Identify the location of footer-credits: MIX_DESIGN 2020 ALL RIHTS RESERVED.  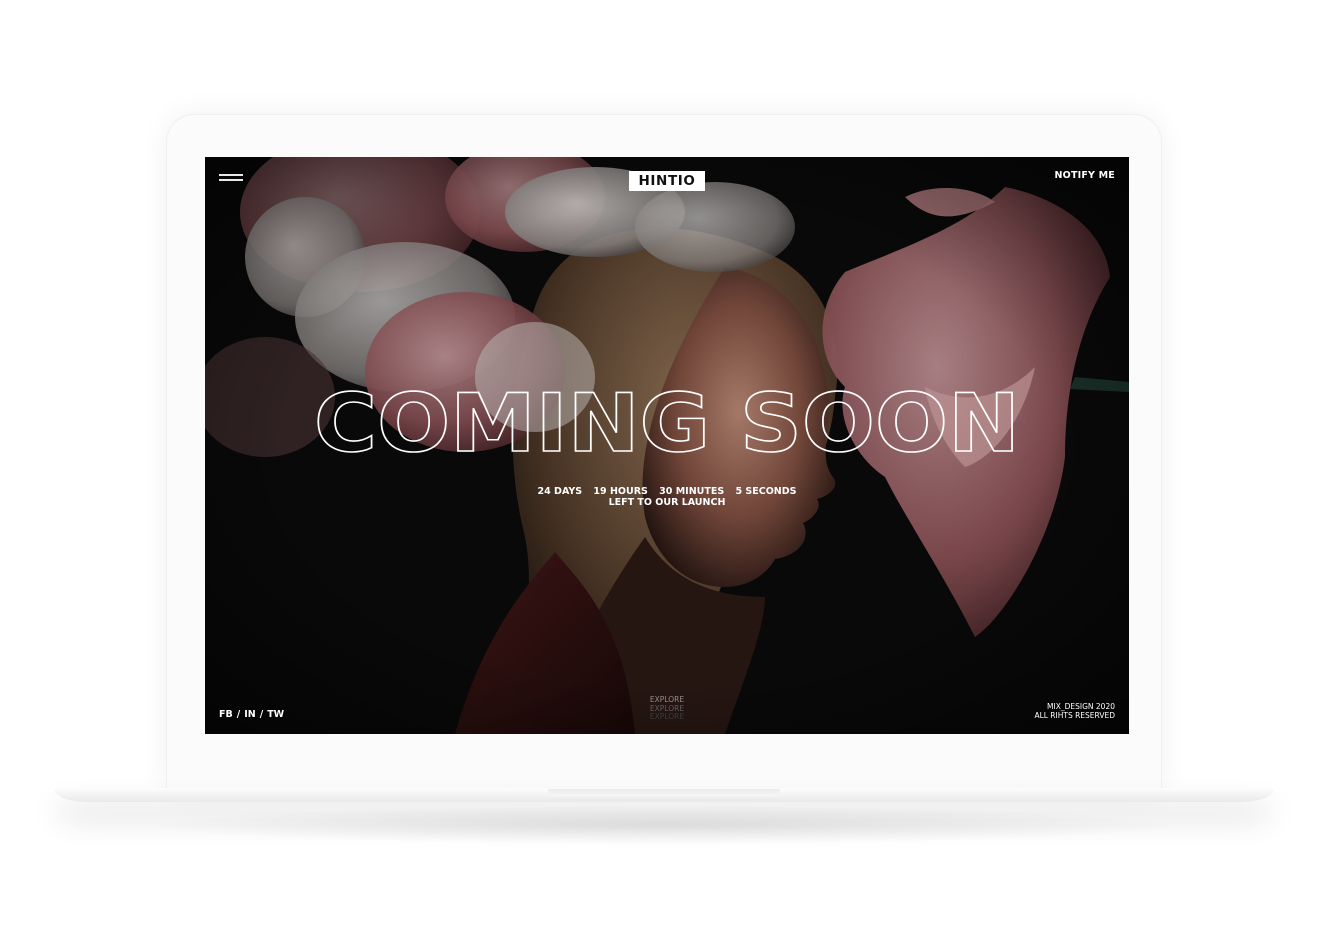
(1074, 711).